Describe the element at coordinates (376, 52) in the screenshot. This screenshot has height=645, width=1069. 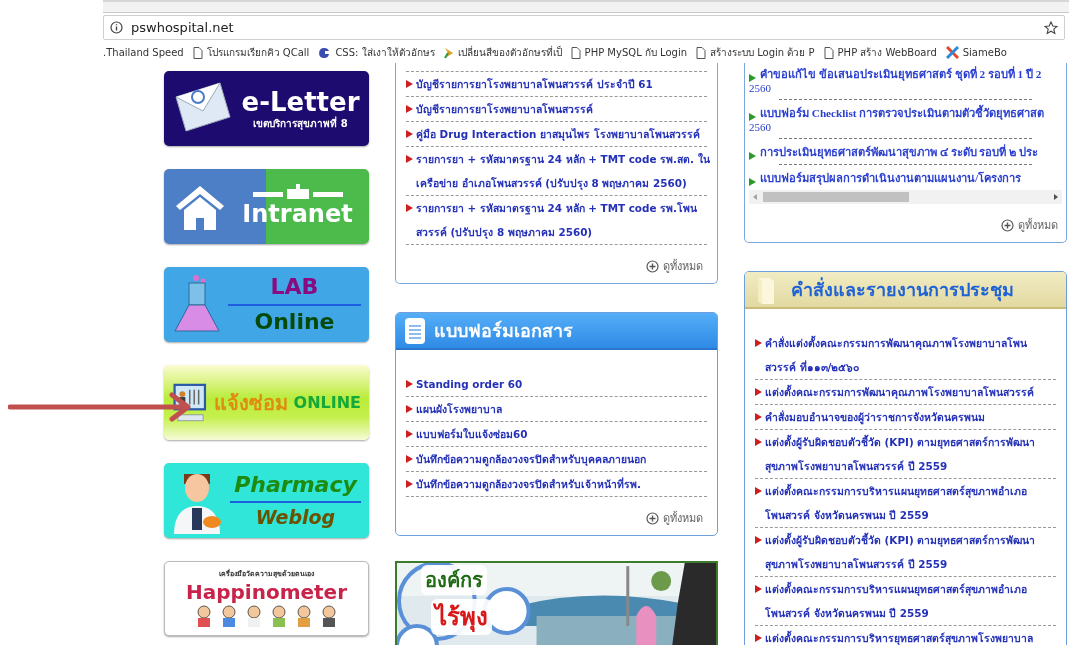
I see `bookmark: CSS: ใส่เงาให้ตัวอักษร` at that location.